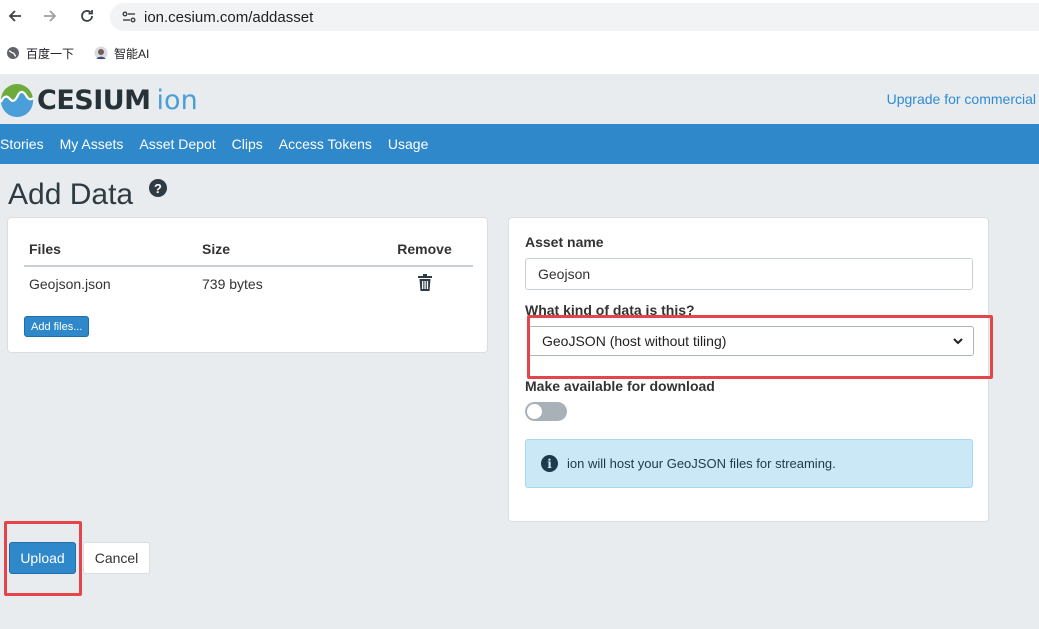  I want to click on bookmark-label: 智能AI, so click(132, 53).